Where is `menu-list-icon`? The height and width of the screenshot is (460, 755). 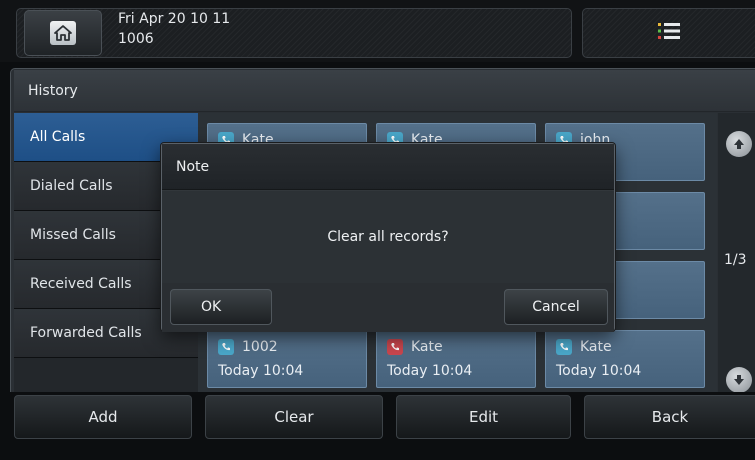 menu-list-icon is located at coordinates (669, 33).